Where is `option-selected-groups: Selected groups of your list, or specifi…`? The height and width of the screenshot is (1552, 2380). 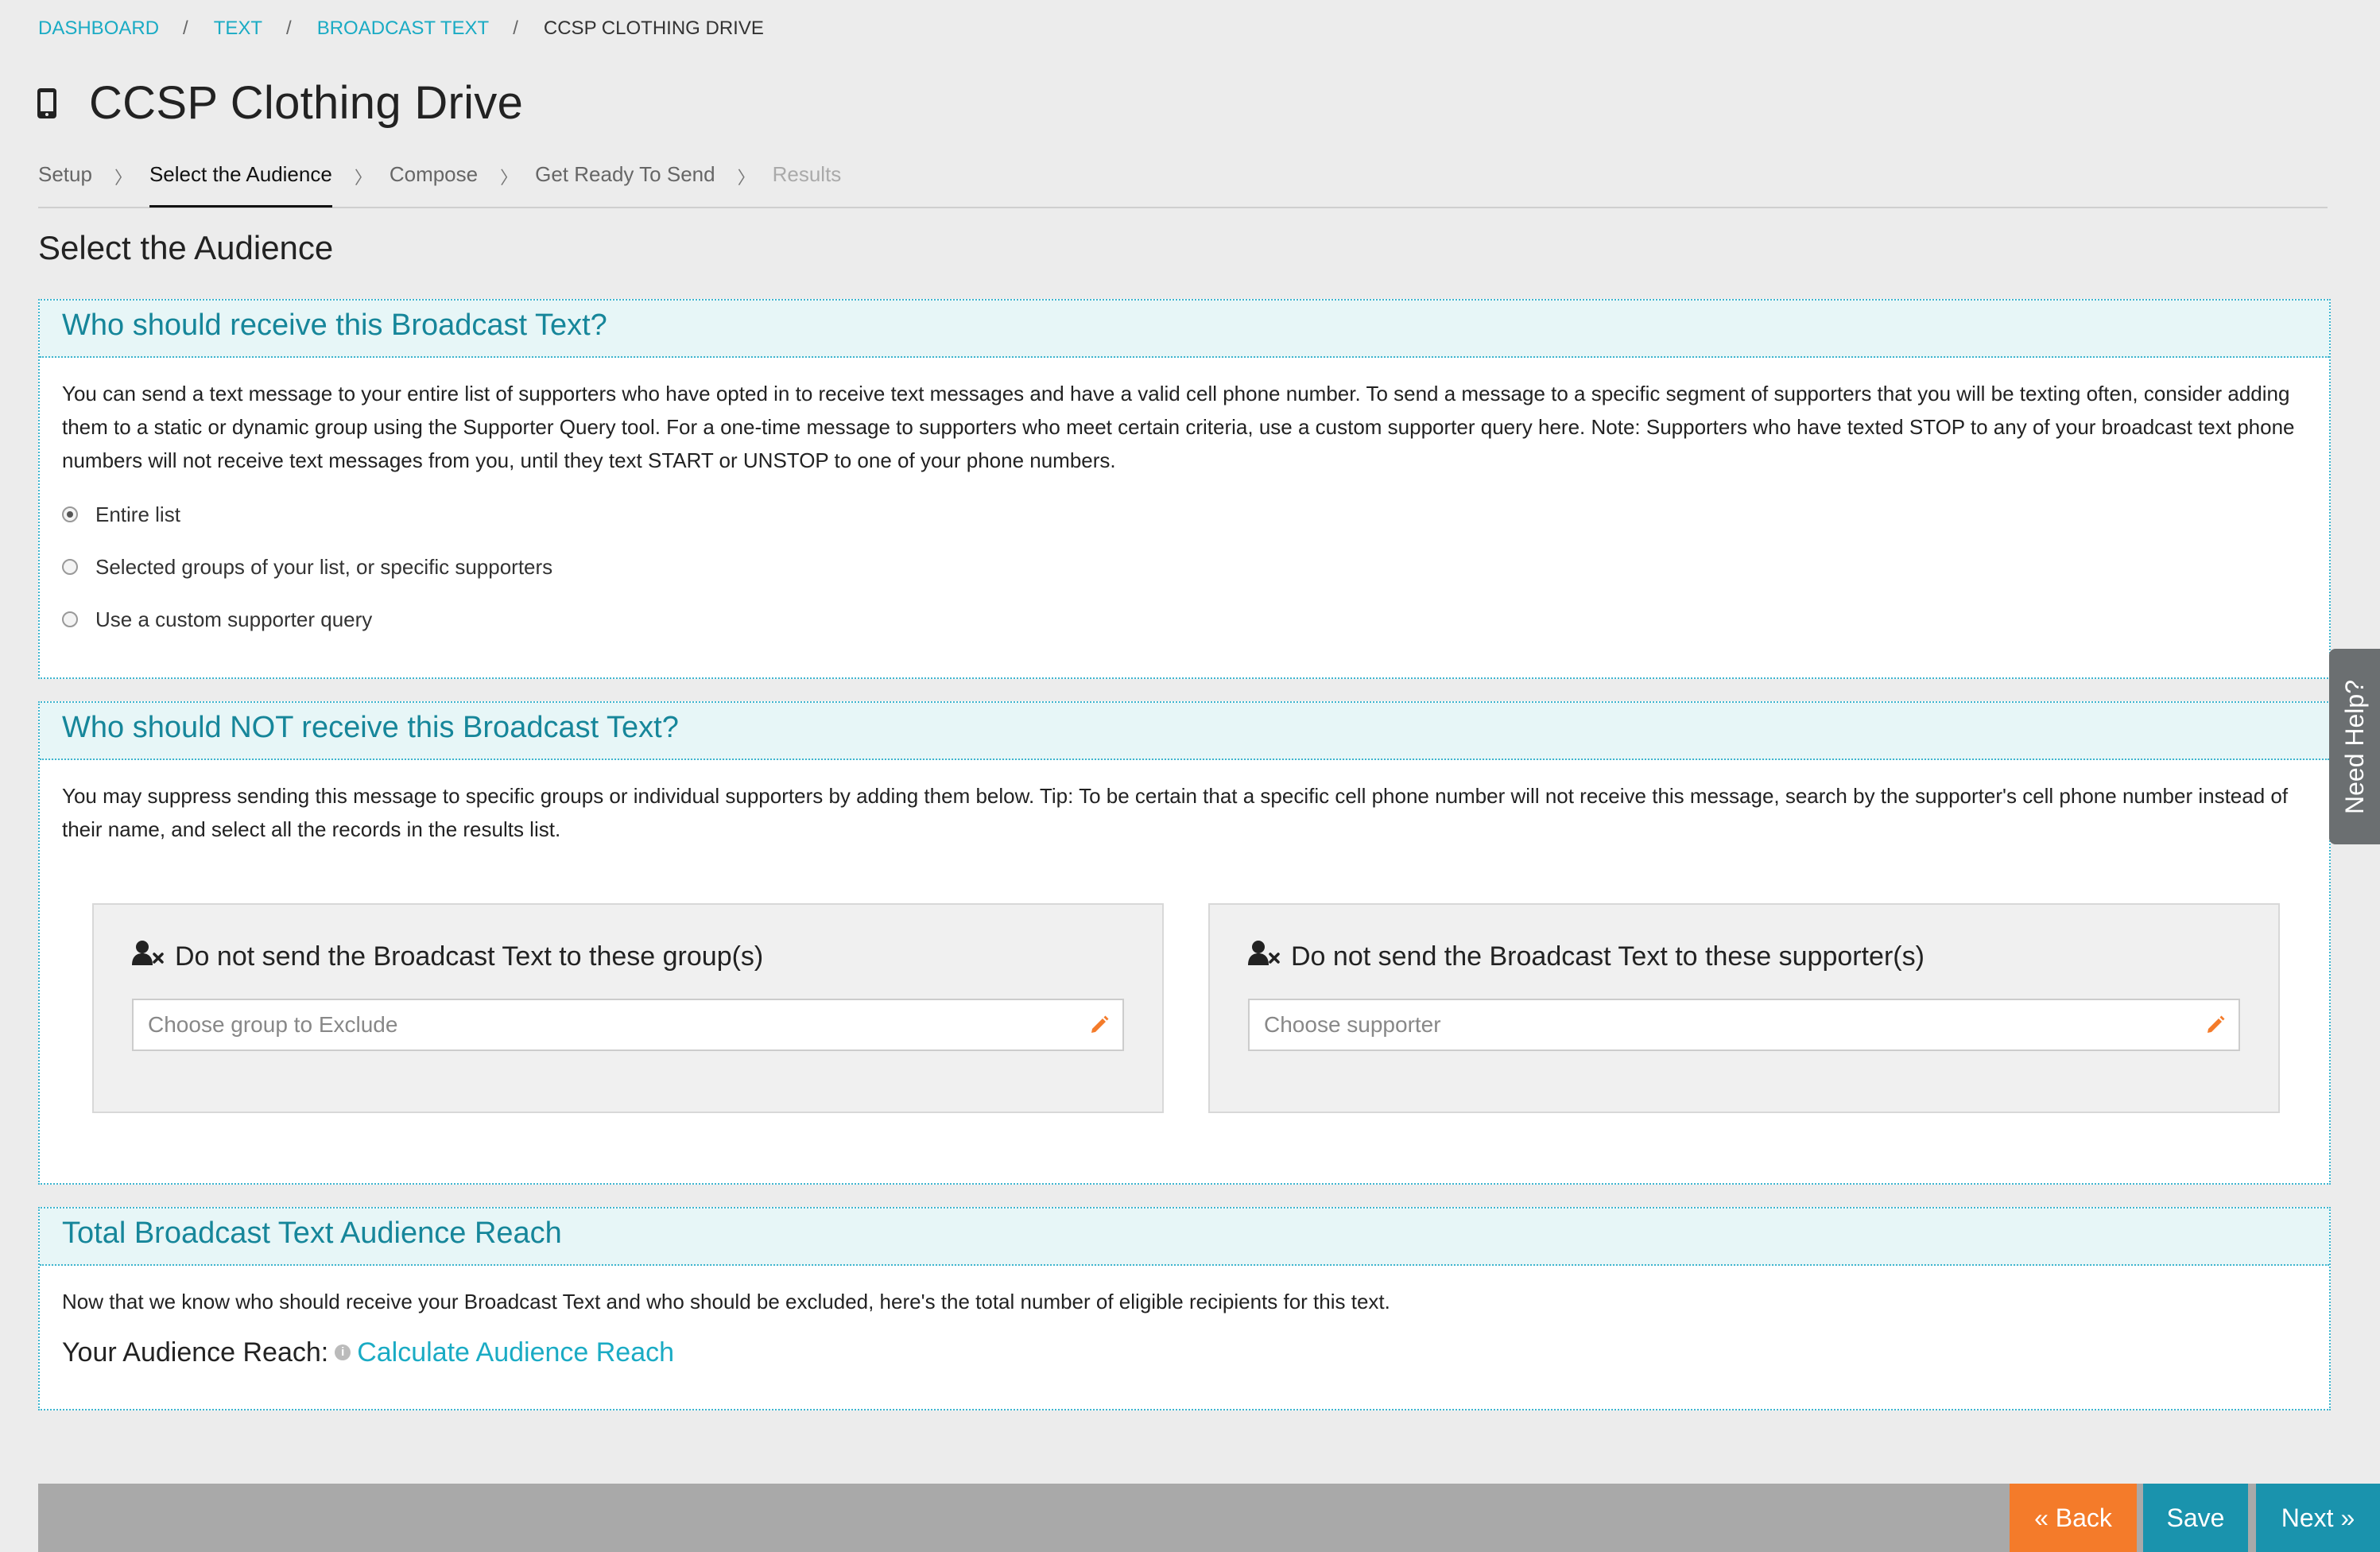
option-selected-groups: Selected groups of your list, or specifi… is located at coordinates (1184, 567).